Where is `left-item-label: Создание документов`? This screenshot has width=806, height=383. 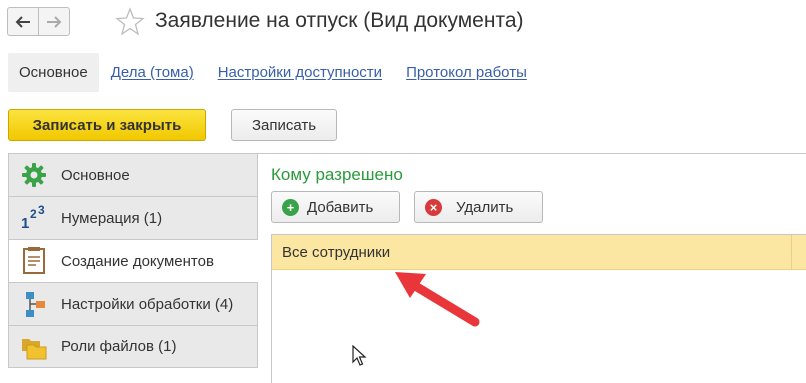
left-item-label: Создание документов is located at coordinates (137, 261).